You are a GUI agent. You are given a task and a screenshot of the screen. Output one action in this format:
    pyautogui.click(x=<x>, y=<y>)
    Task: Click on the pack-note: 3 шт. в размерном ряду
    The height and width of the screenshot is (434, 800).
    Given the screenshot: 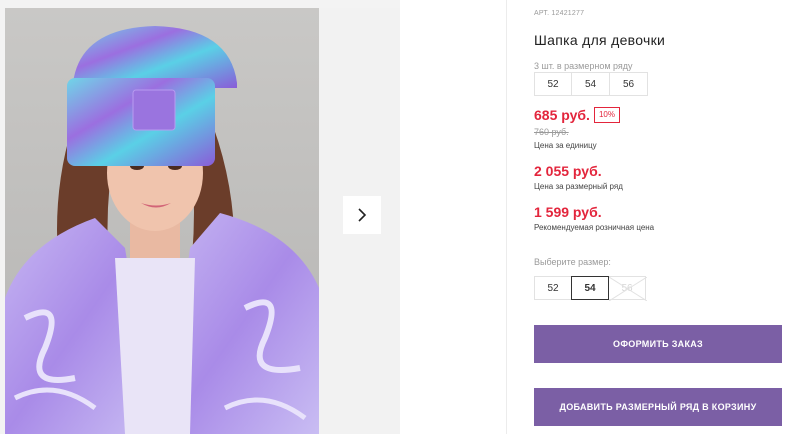 What is the action you would take?
    pyautogui.click(x=583, y=66)
    